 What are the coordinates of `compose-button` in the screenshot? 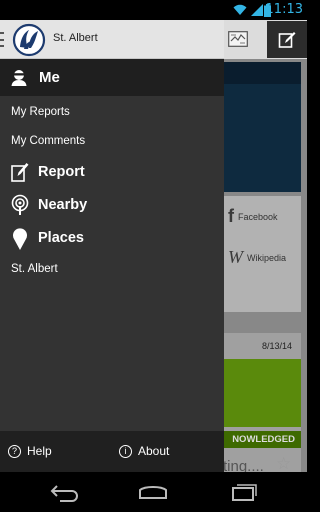 It's located at (287, 39).